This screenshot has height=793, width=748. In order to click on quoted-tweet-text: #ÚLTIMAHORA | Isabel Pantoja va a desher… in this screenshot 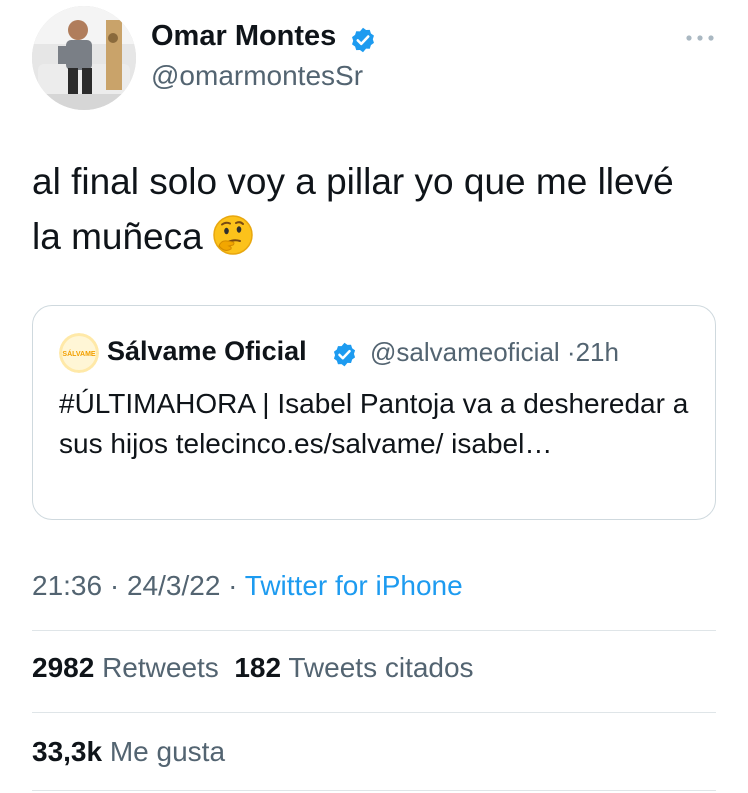, I will do `click(374, 423)`.